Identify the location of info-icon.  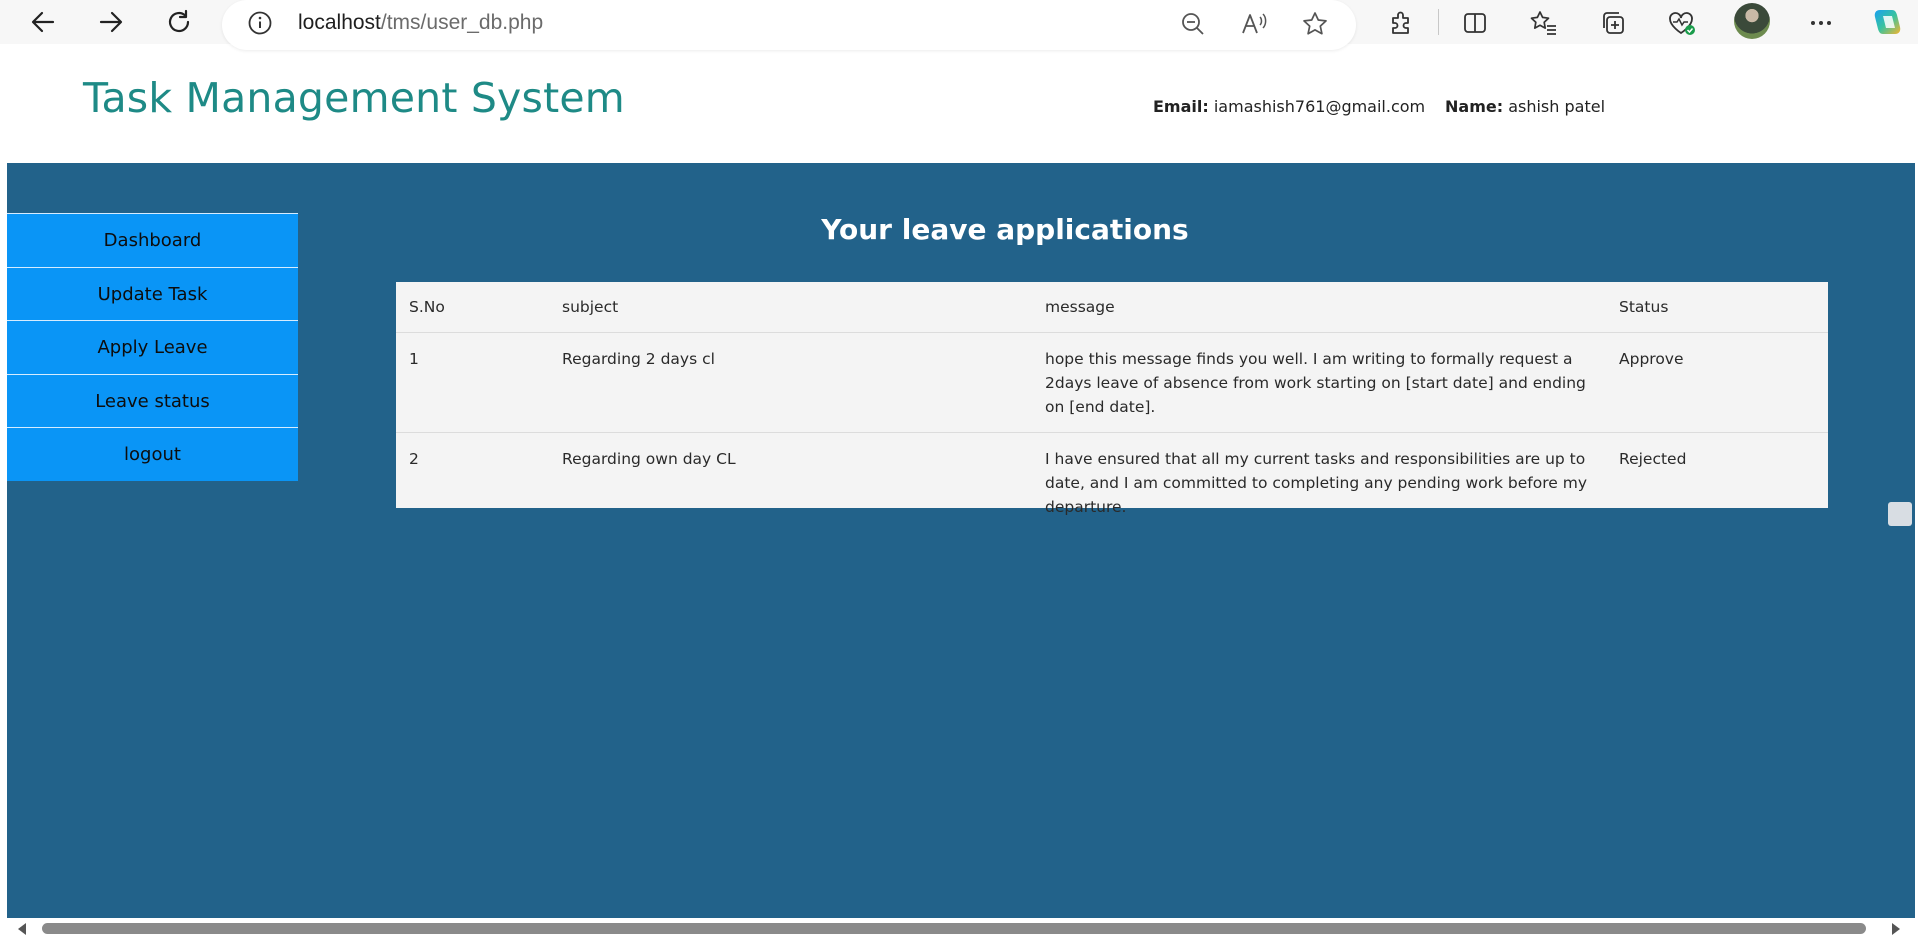
(260, 23).